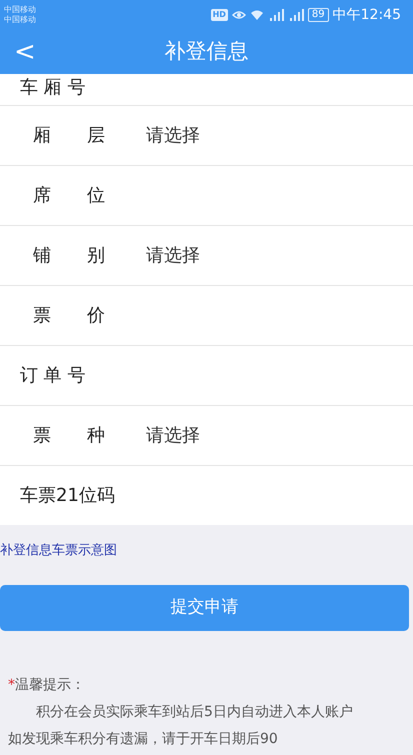 Image resolution: width=413 pixels, height=755 pixels. I want to click on hd-badge: HD, so click(219, 15).